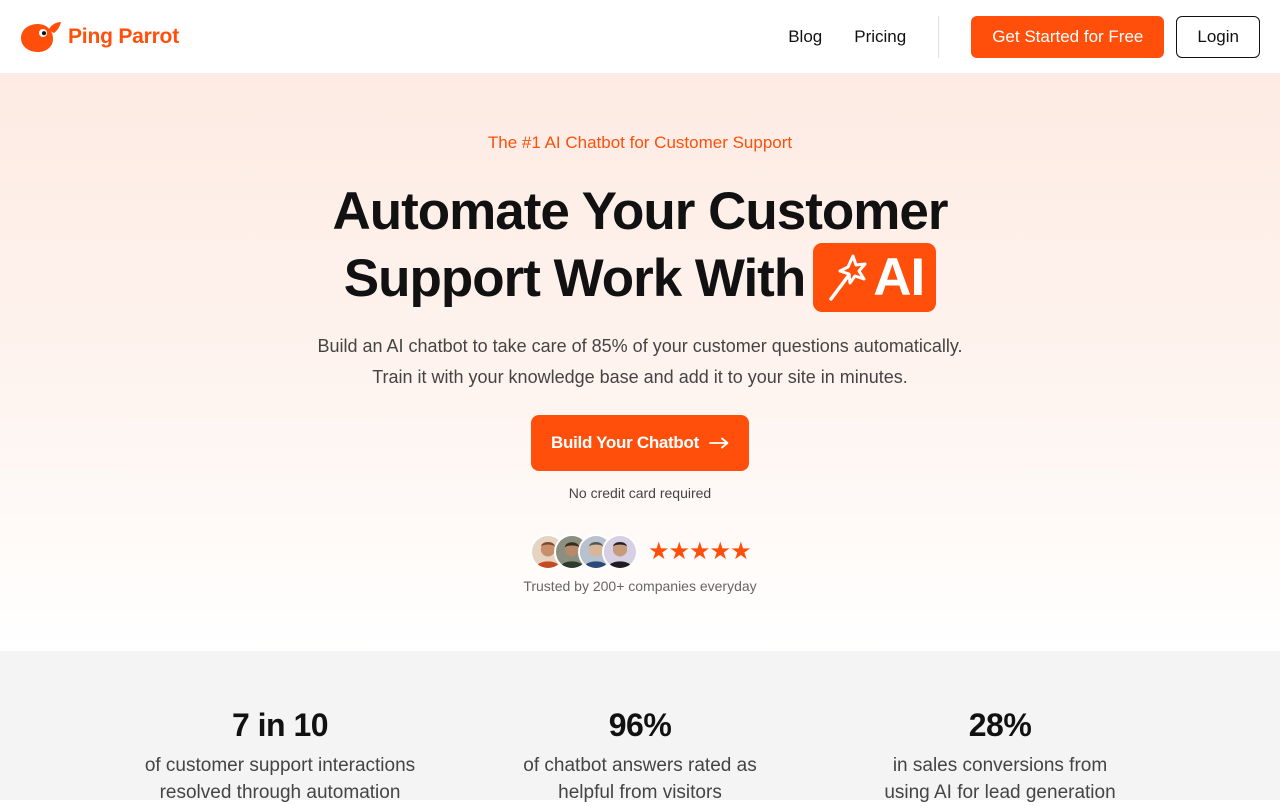 The height and width of the screenshot is (806, 1280). What do you see at coordinates (280, 725) in the screenshot?
I see `stat-value: 7 in 10` at bounding box center [280, 725].